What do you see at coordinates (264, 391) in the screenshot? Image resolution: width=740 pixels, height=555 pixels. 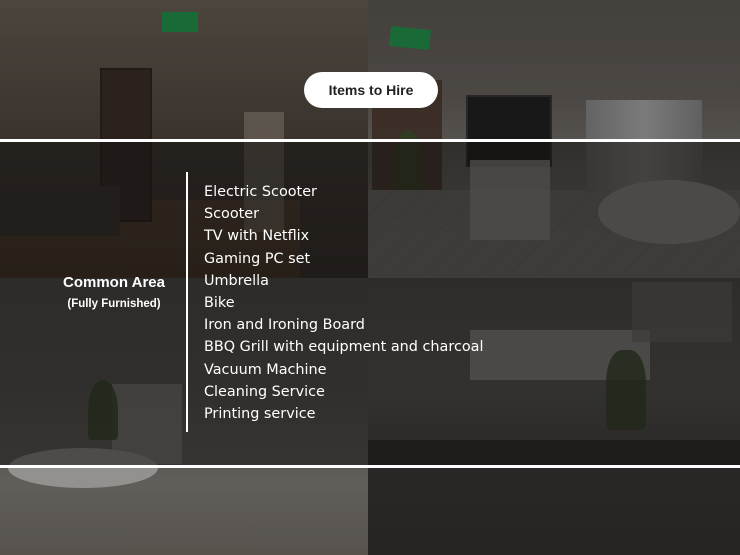 I see `list-item: Cleaning Service` at bounding box center [264, 391].